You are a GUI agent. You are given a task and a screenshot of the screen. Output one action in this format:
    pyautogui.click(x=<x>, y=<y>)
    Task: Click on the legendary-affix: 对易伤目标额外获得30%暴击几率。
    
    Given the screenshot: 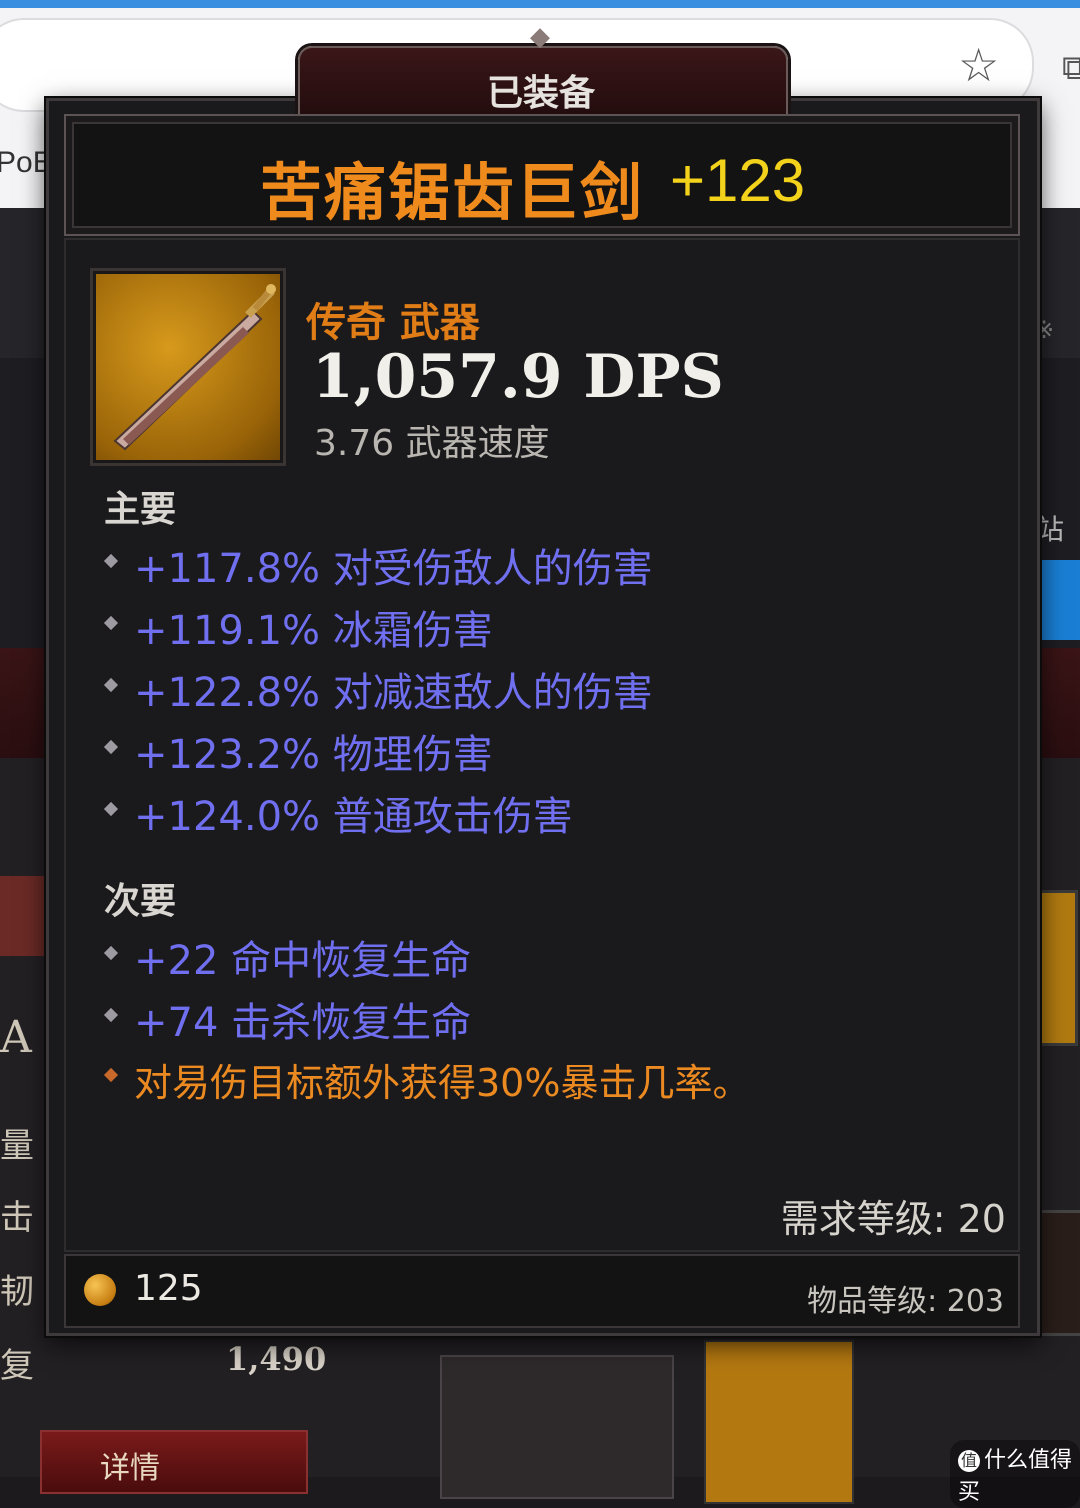 What is the action you would take?
    pyautogui.click(x=427, y=1079)
    